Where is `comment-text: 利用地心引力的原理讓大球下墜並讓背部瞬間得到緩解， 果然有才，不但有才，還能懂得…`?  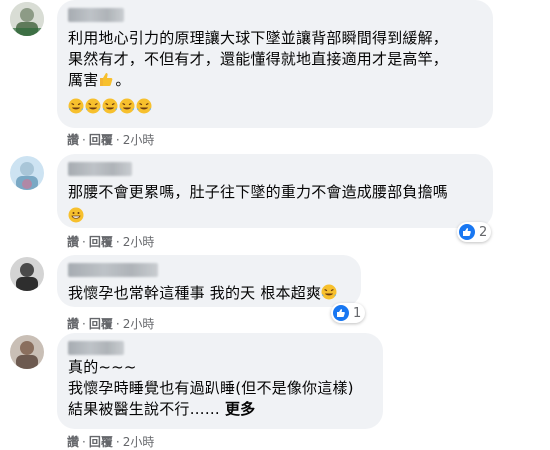
comment-text: 利用地心引力的原理讓大球下墜並讓背部瞬間得到緩解， 果然有才，不但有才，還能懂得… is located at coordinates (258, 59).